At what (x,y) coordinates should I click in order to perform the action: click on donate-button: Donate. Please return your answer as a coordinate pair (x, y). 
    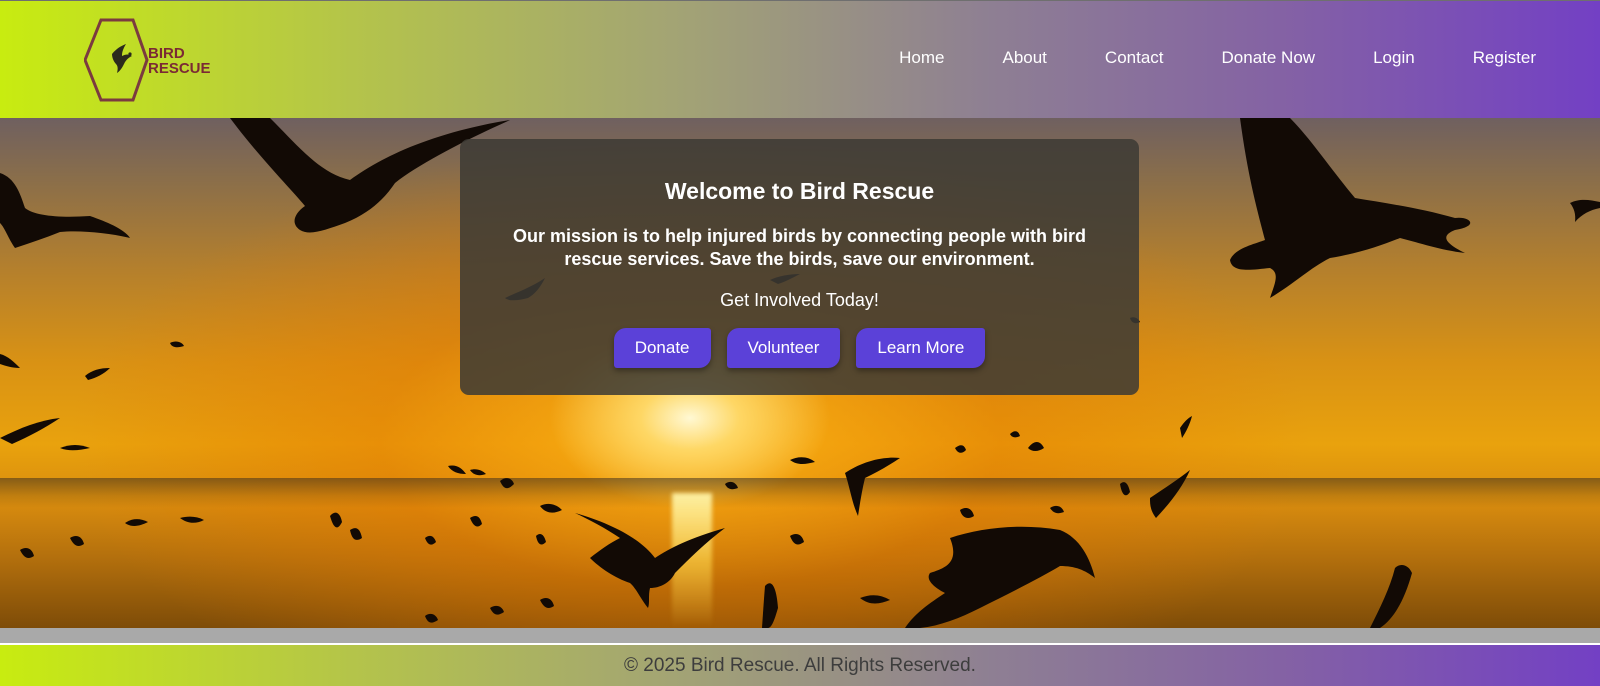
    Looking at the image, I should click on (662, 348).